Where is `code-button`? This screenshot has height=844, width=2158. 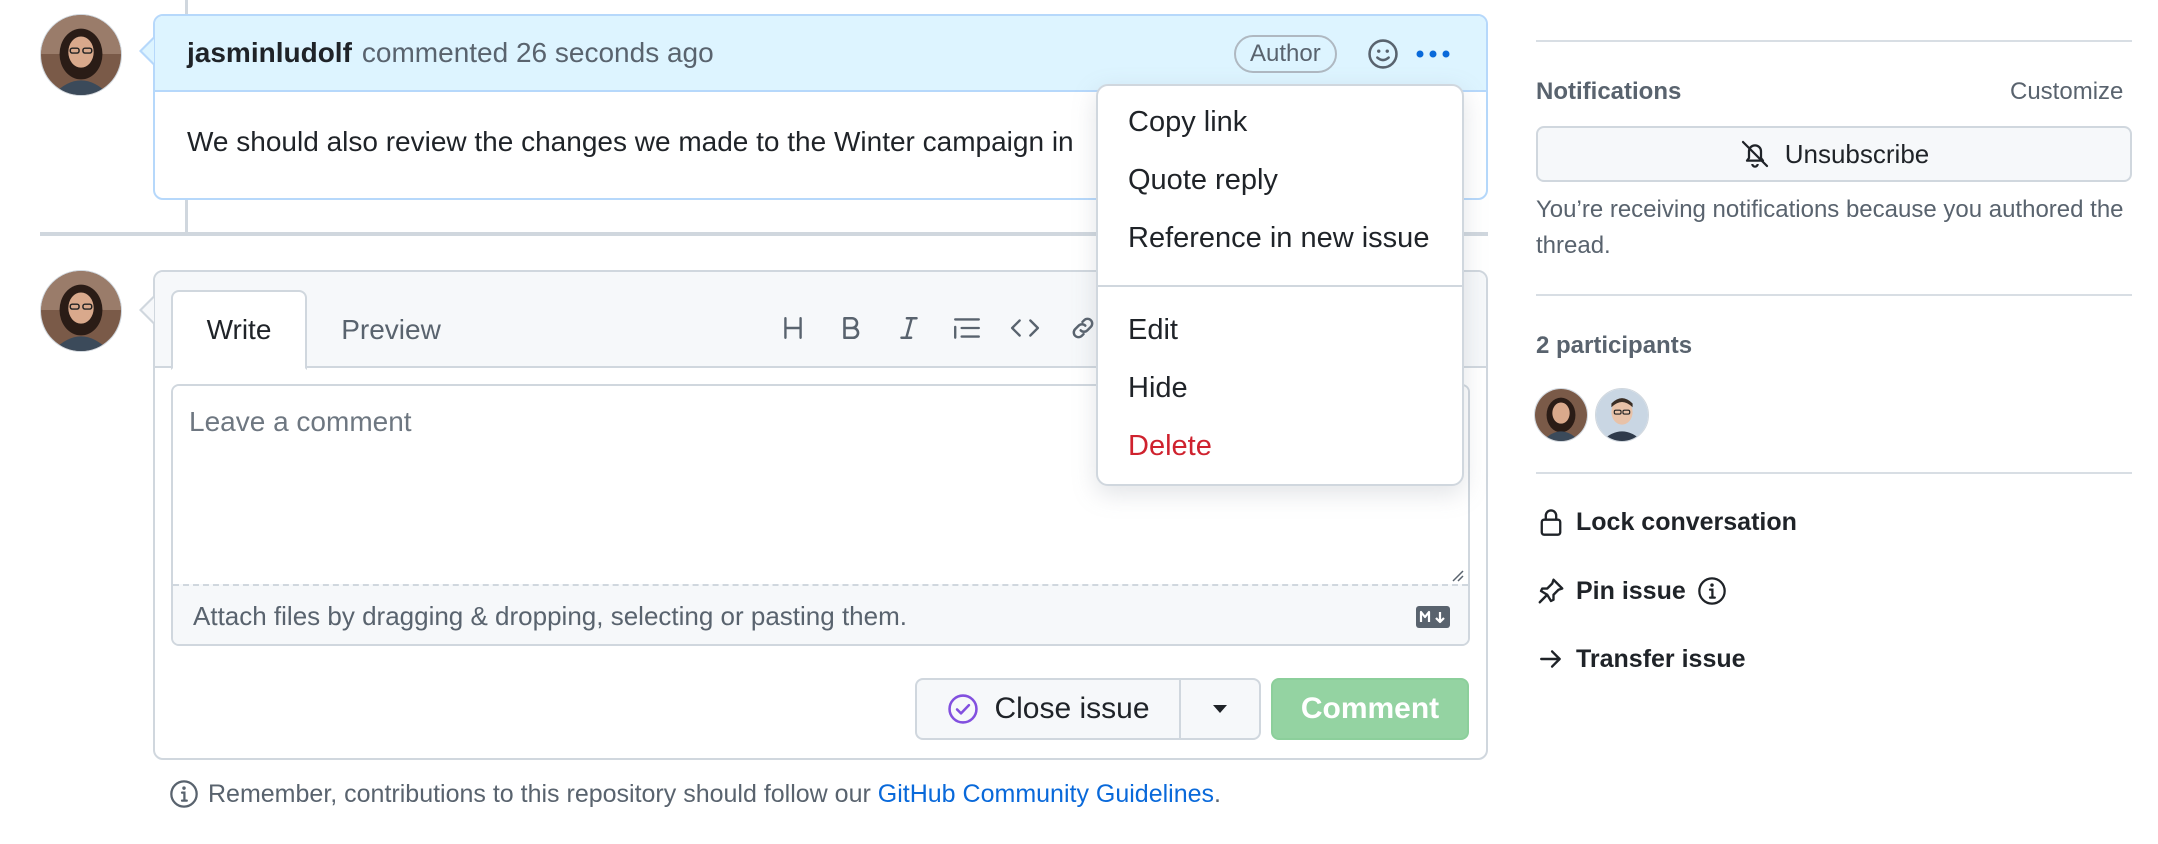
code-button is located at coordinates (1025, 328).